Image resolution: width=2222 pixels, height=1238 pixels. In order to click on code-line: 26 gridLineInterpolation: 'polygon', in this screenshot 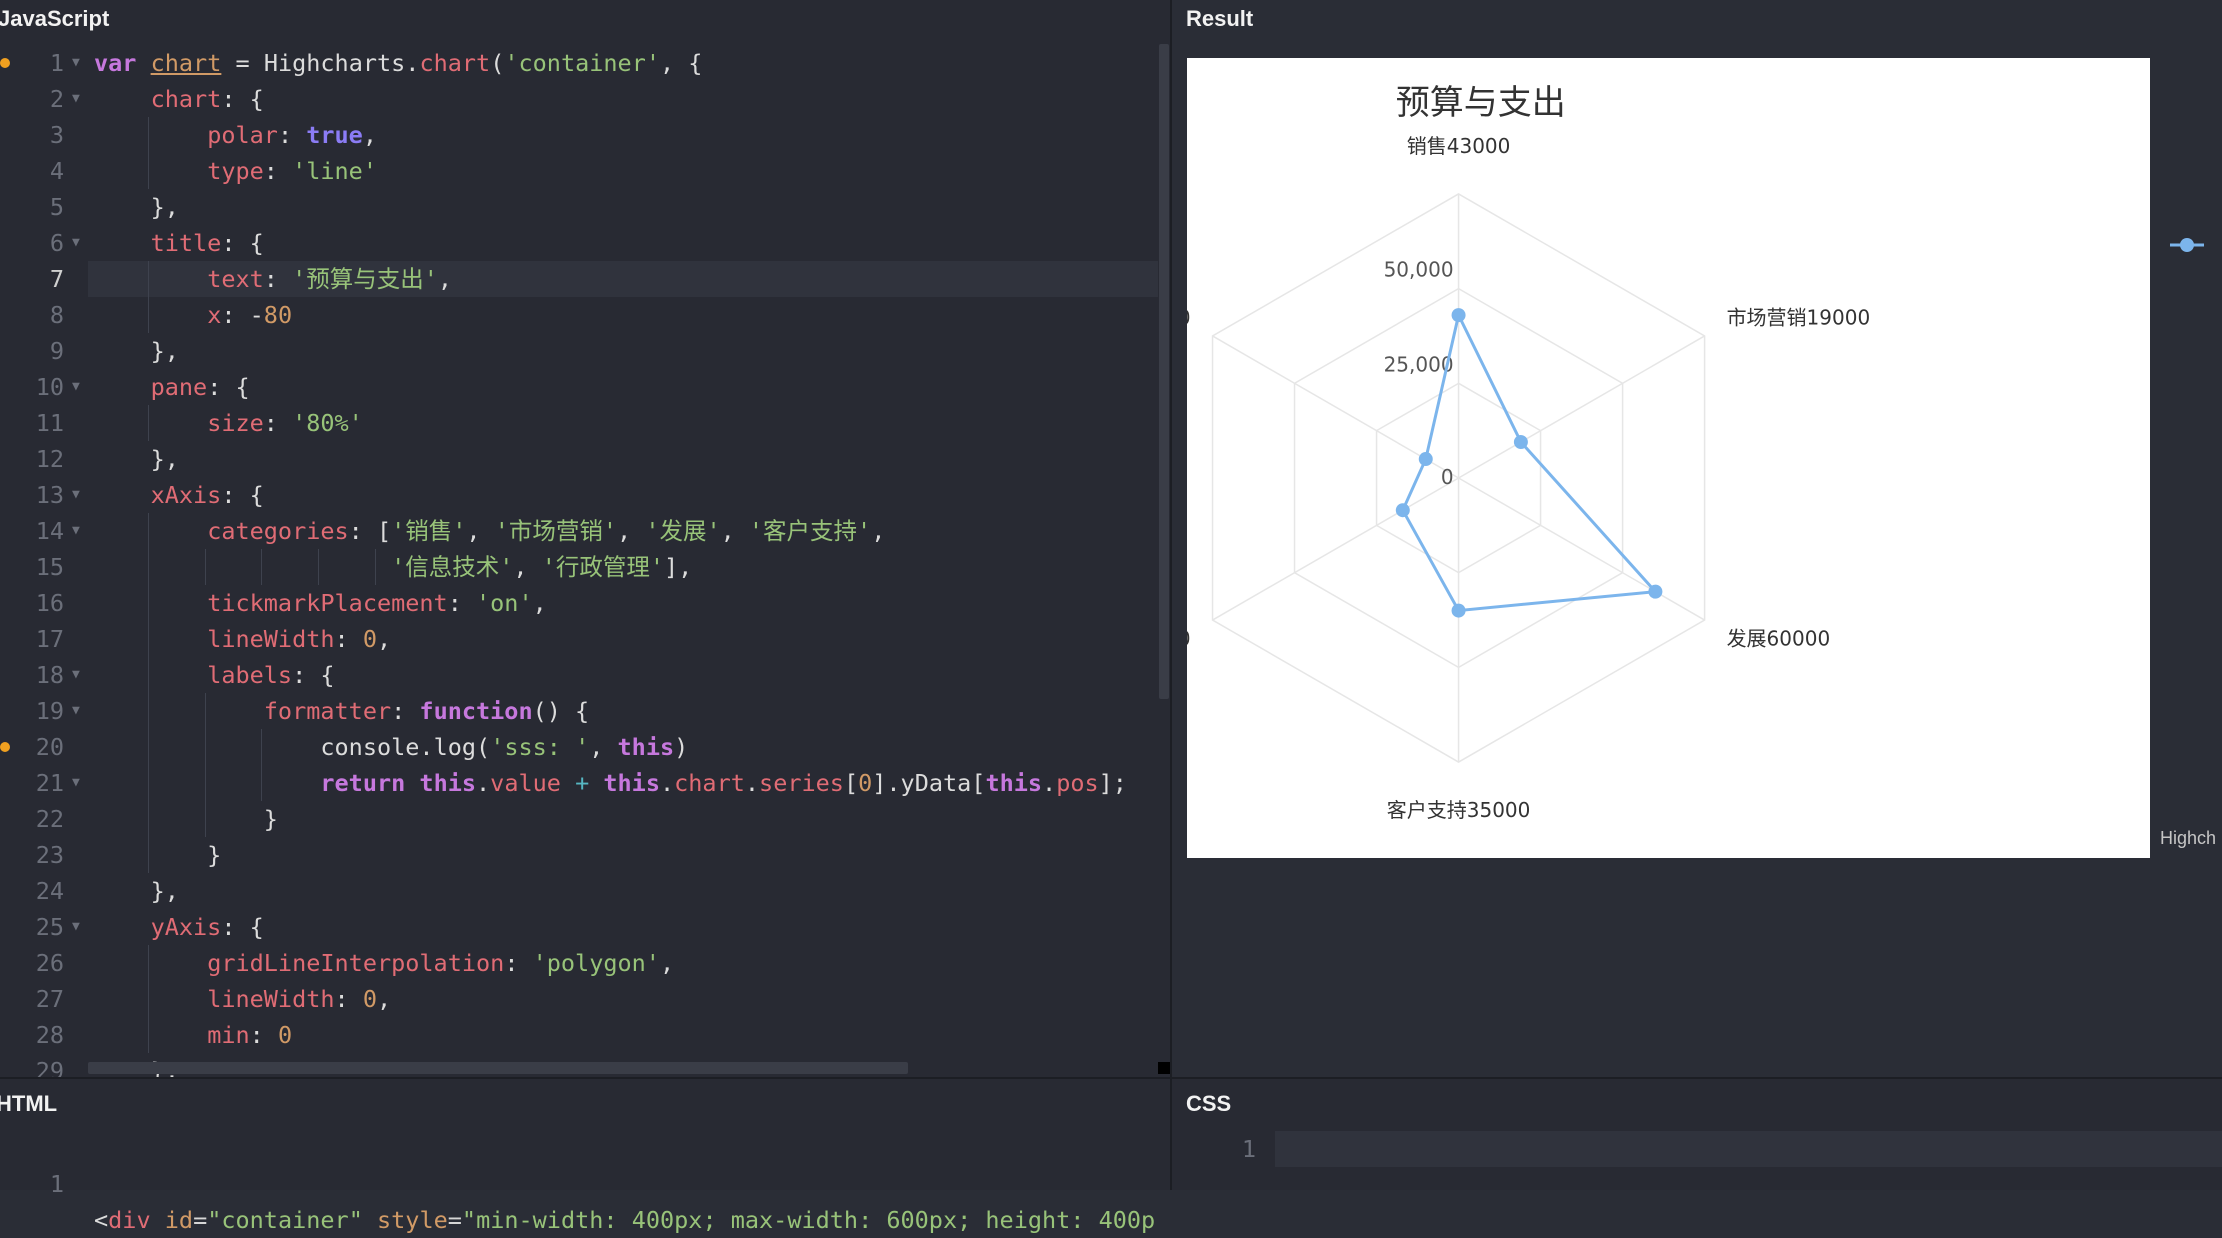, I will do `click(579, 963)`.